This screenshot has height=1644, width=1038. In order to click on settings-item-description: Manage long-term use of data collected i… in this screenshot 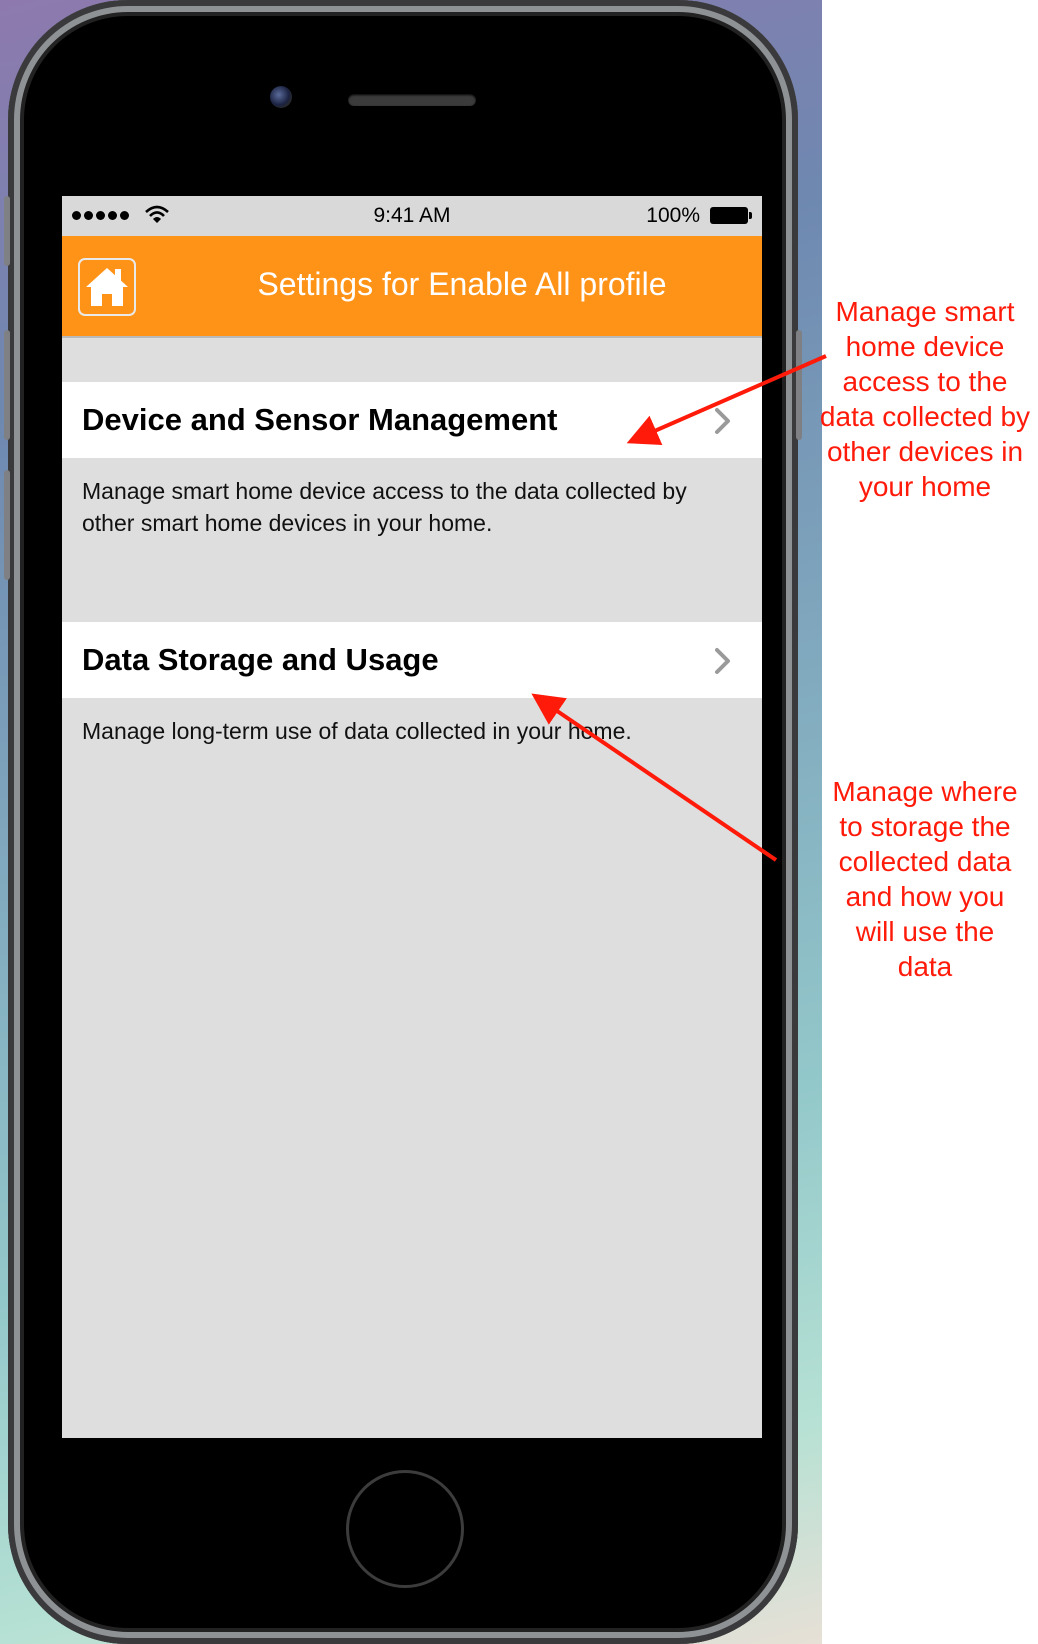, I will do `click(357, 731)`.